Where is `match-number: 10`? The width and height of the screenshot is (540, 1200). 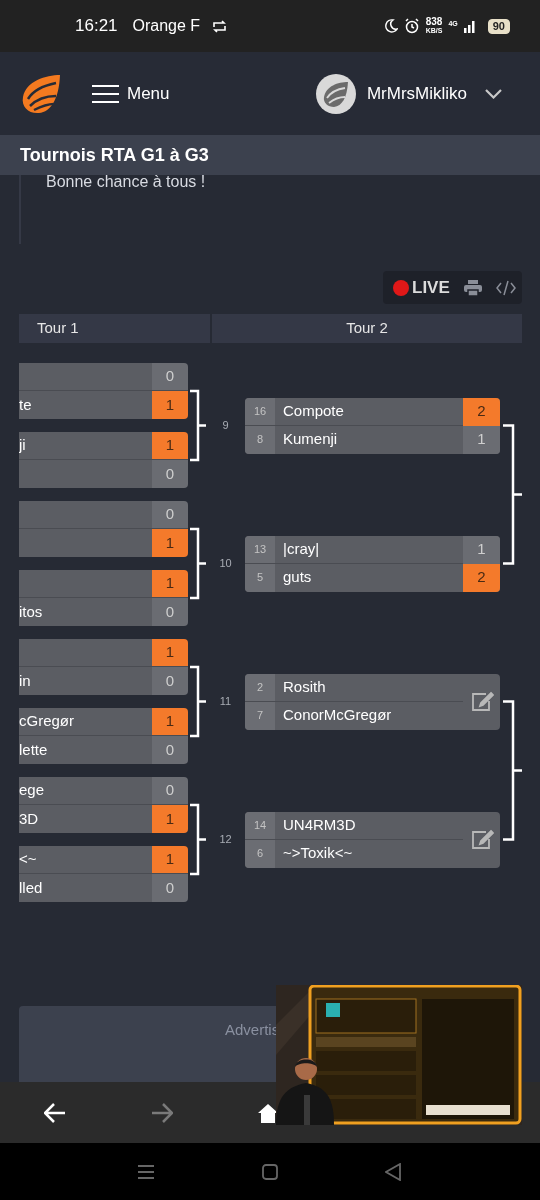
match-number: 10 is located at coordinates (225, 564).